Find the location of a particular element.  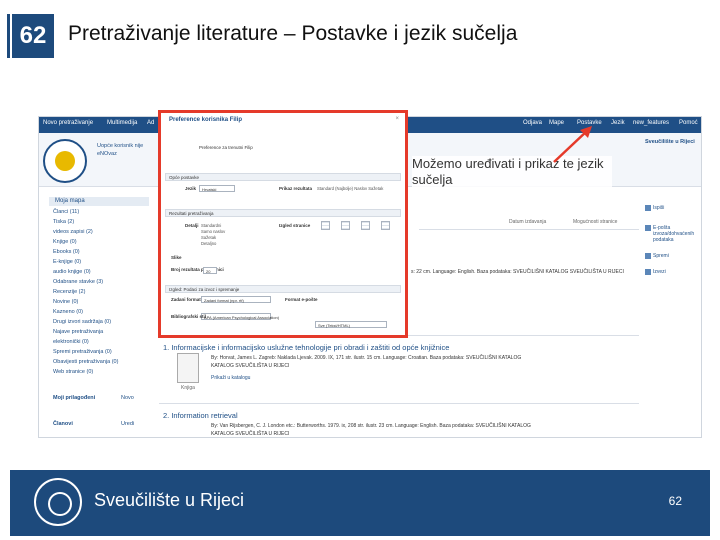

sidebar-item: Drugi izvori sadržaja (0) is located at coordinates (82, 322).